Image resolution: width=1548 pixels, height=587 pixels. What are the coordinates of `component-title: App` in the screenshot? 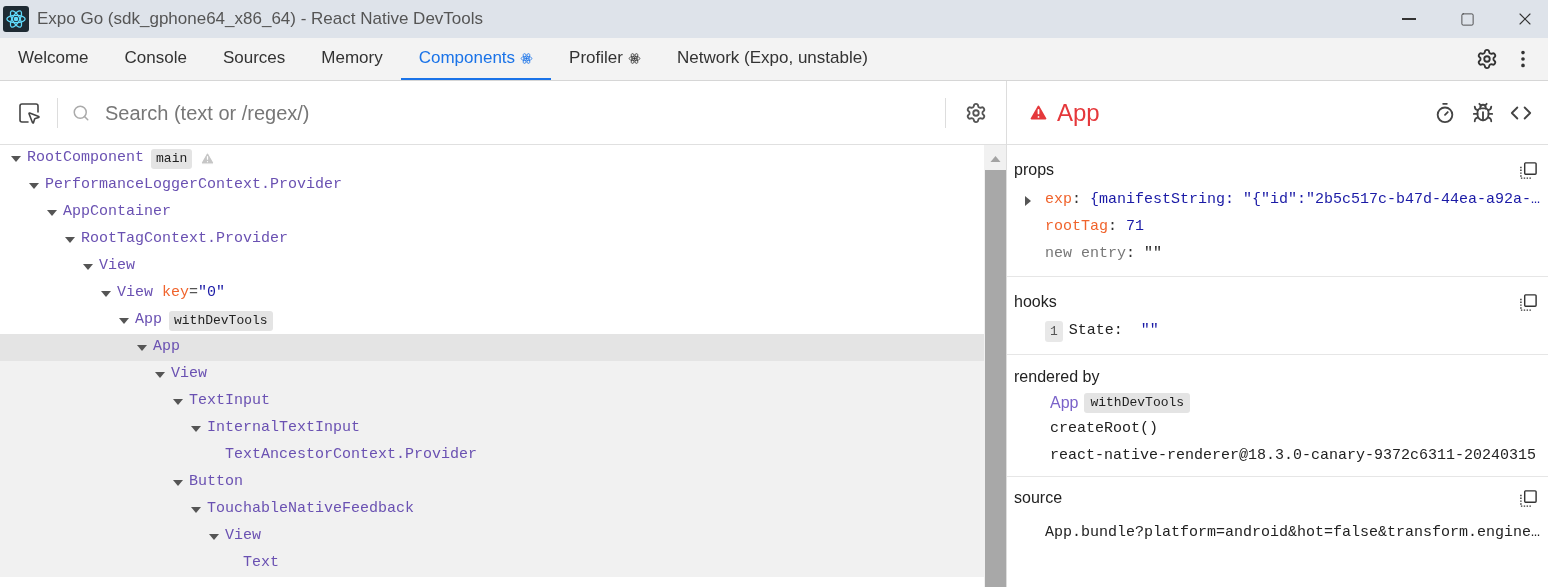 It's located at (1078, 112).